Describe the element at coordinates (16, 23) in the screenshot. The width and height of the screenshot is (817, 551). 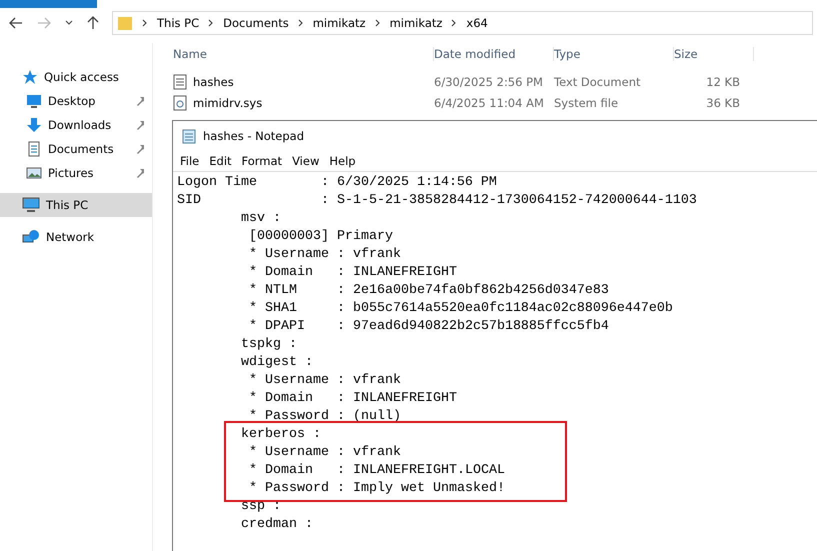
I see `back-arrow-icon` at that location.